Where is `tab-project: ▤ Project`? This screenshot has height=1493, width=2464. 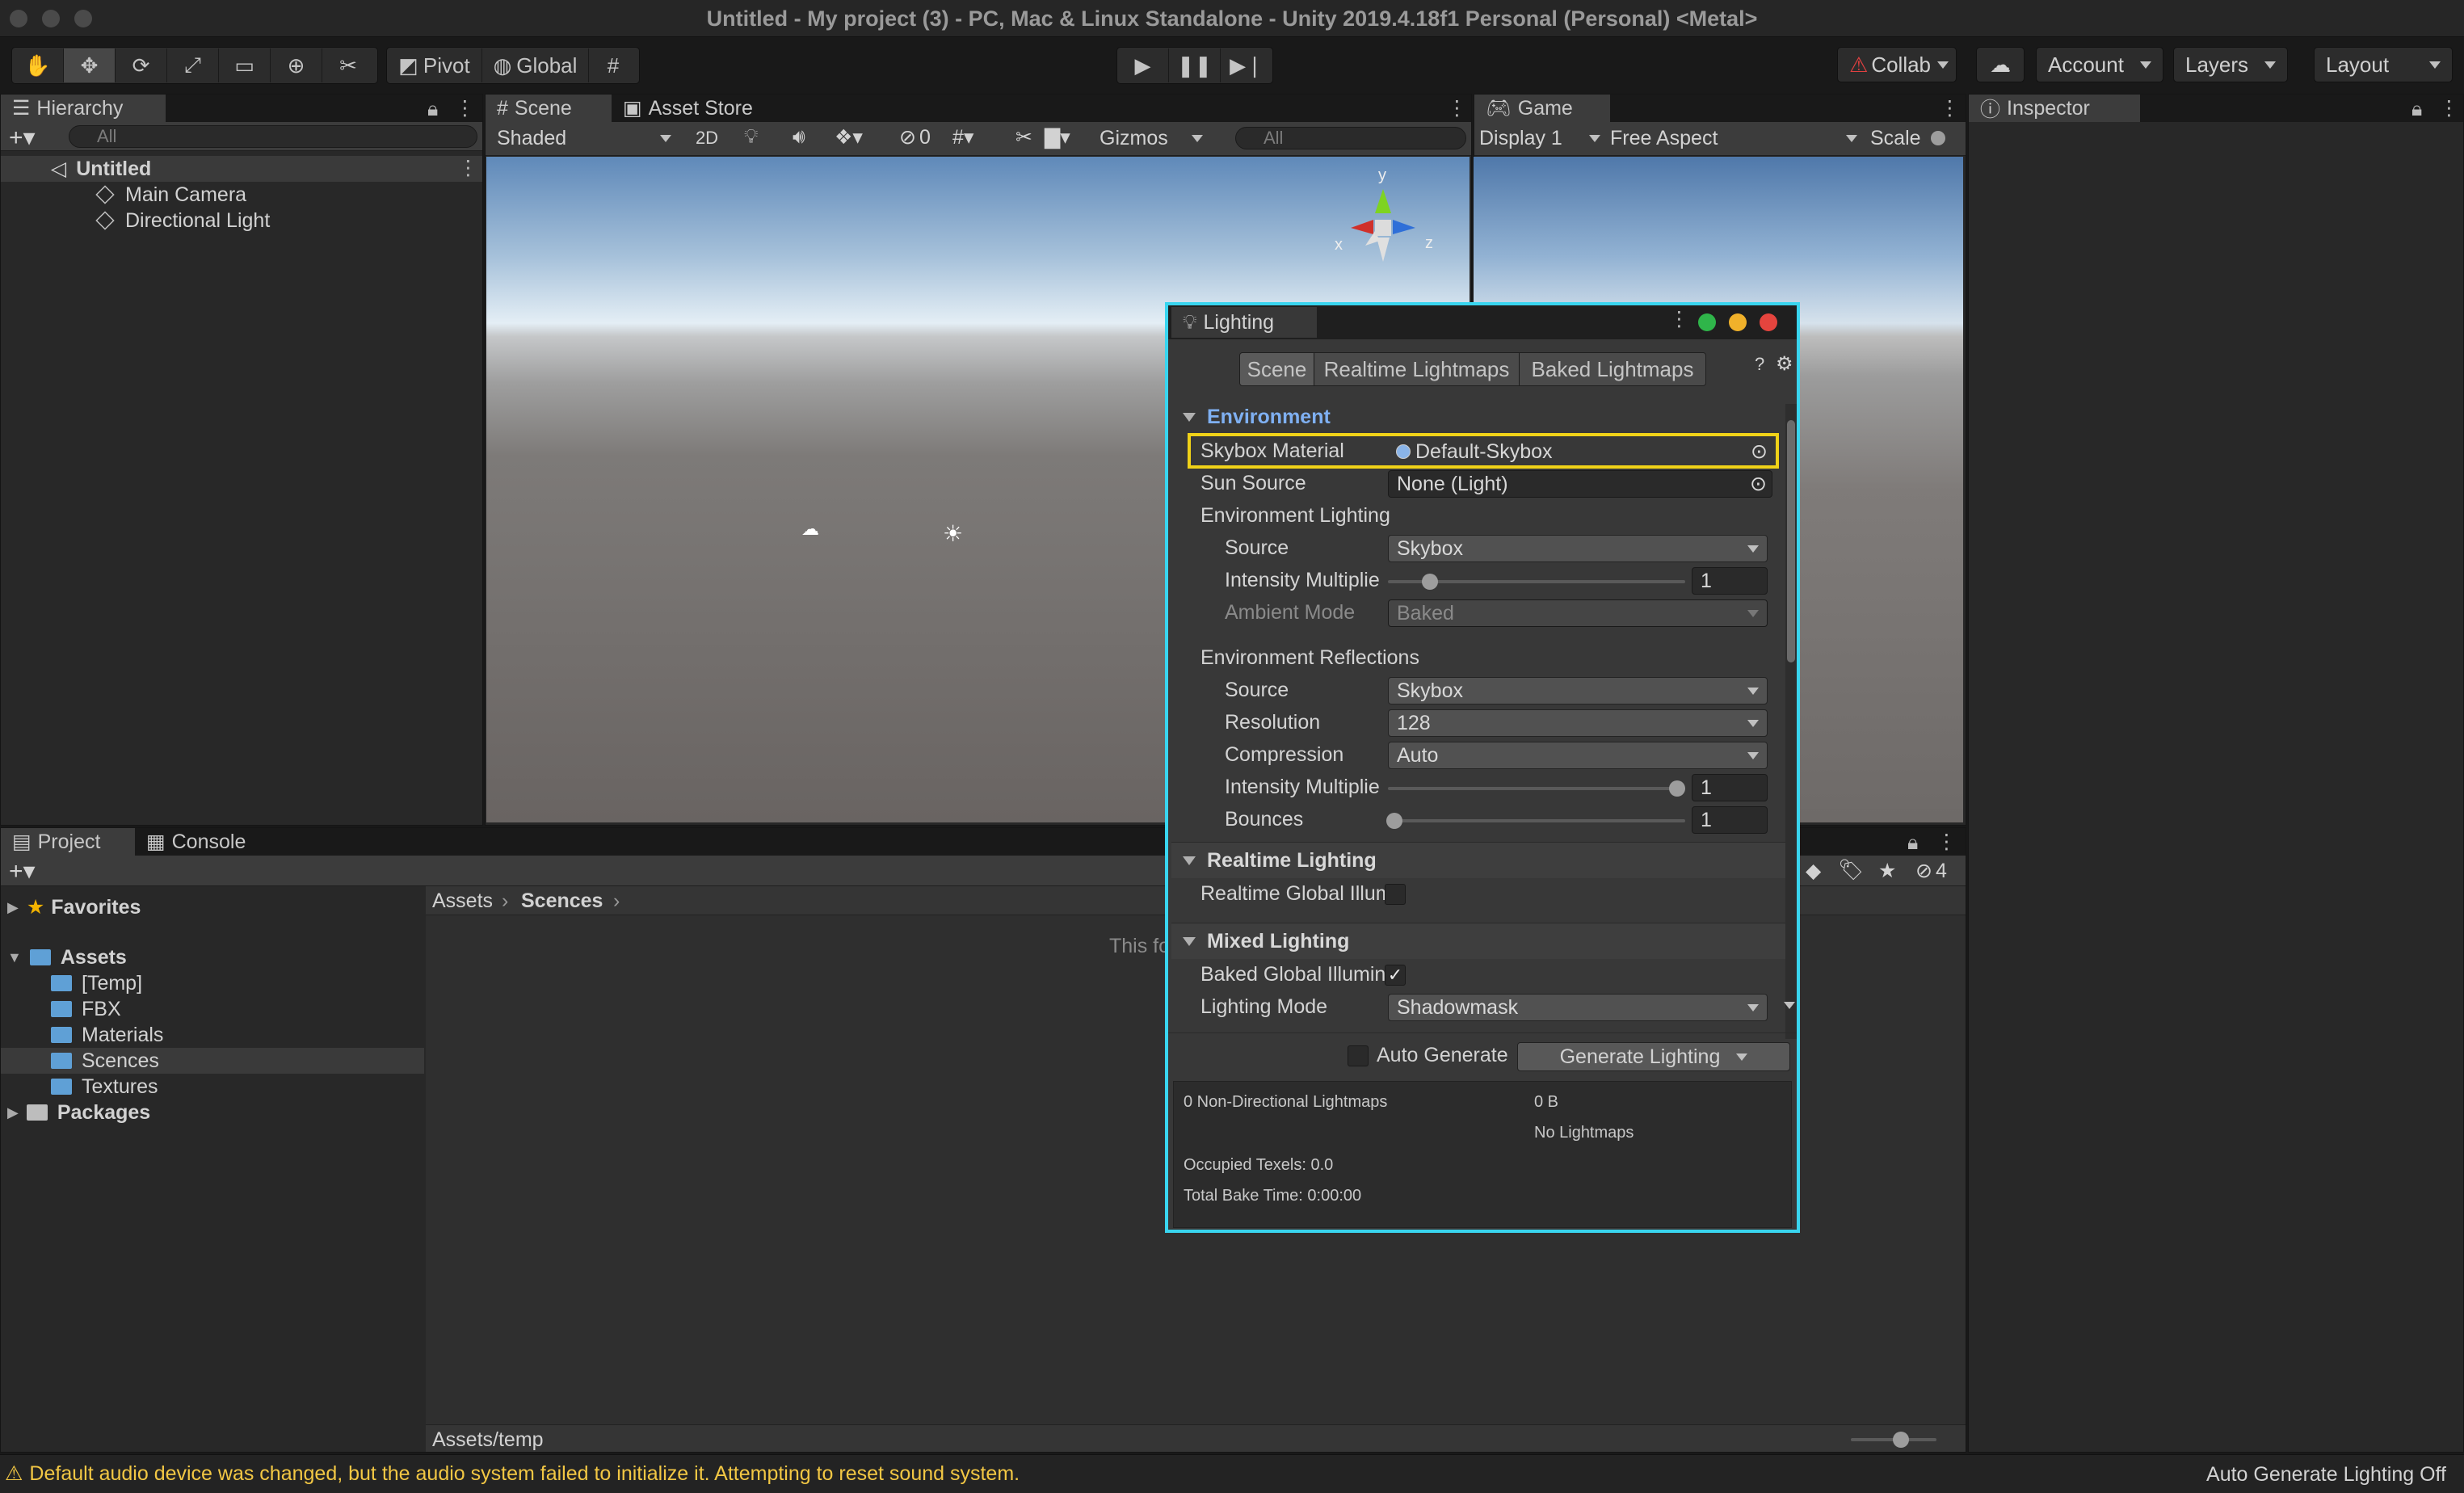 tab-project: ▤ Project is located at coordinates (77, 842).